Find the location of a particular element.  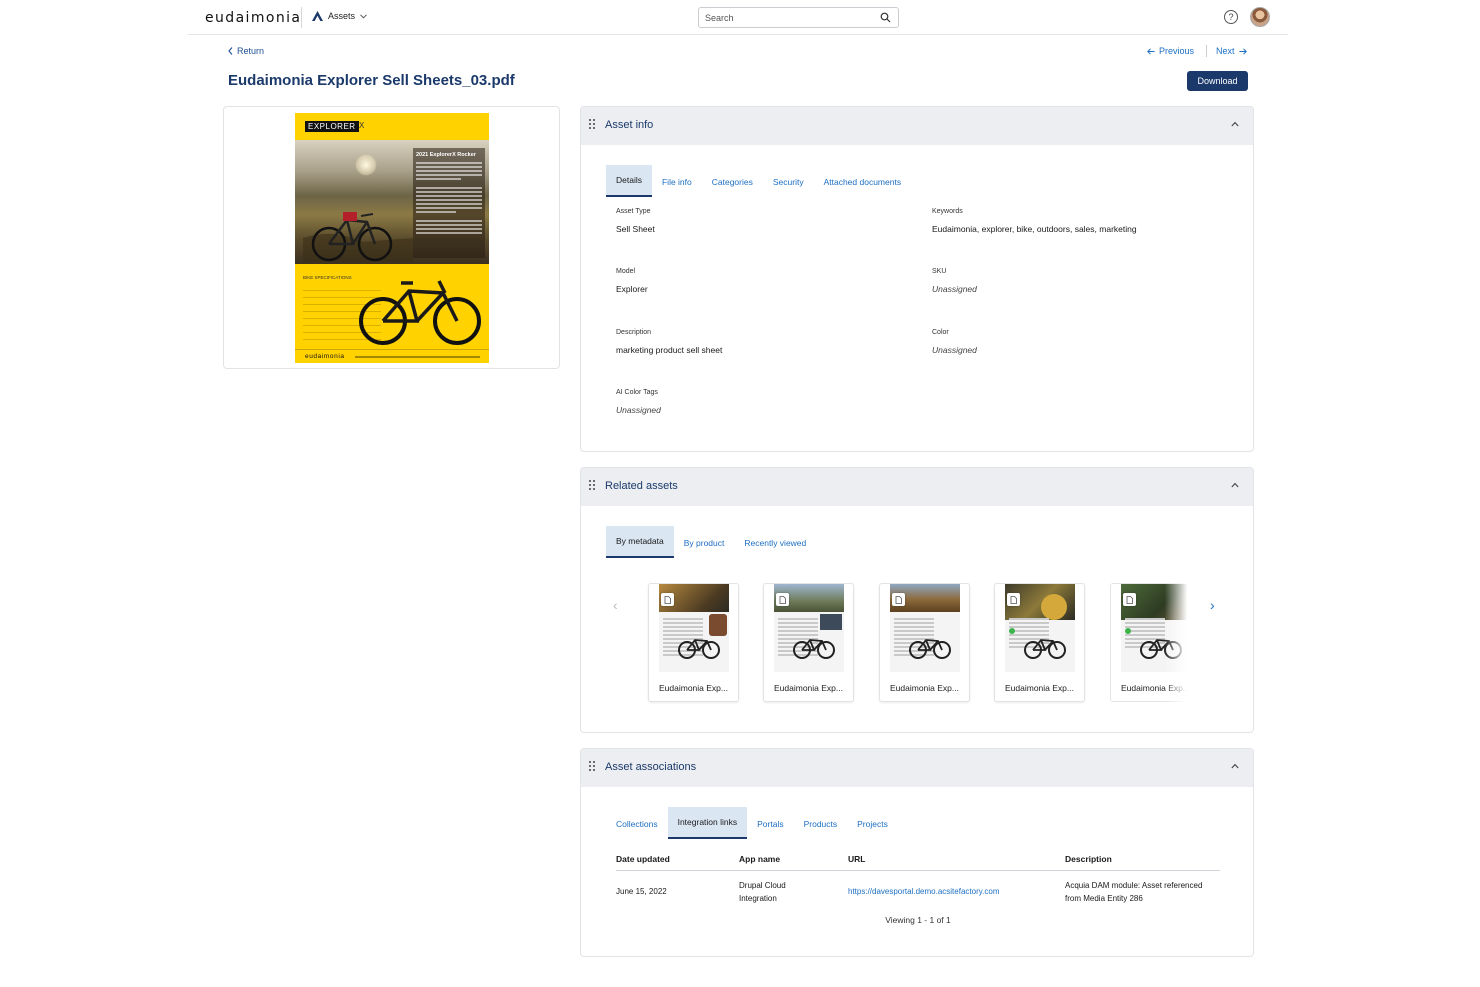

tab-security: Security is located at coordinates (788, 182).